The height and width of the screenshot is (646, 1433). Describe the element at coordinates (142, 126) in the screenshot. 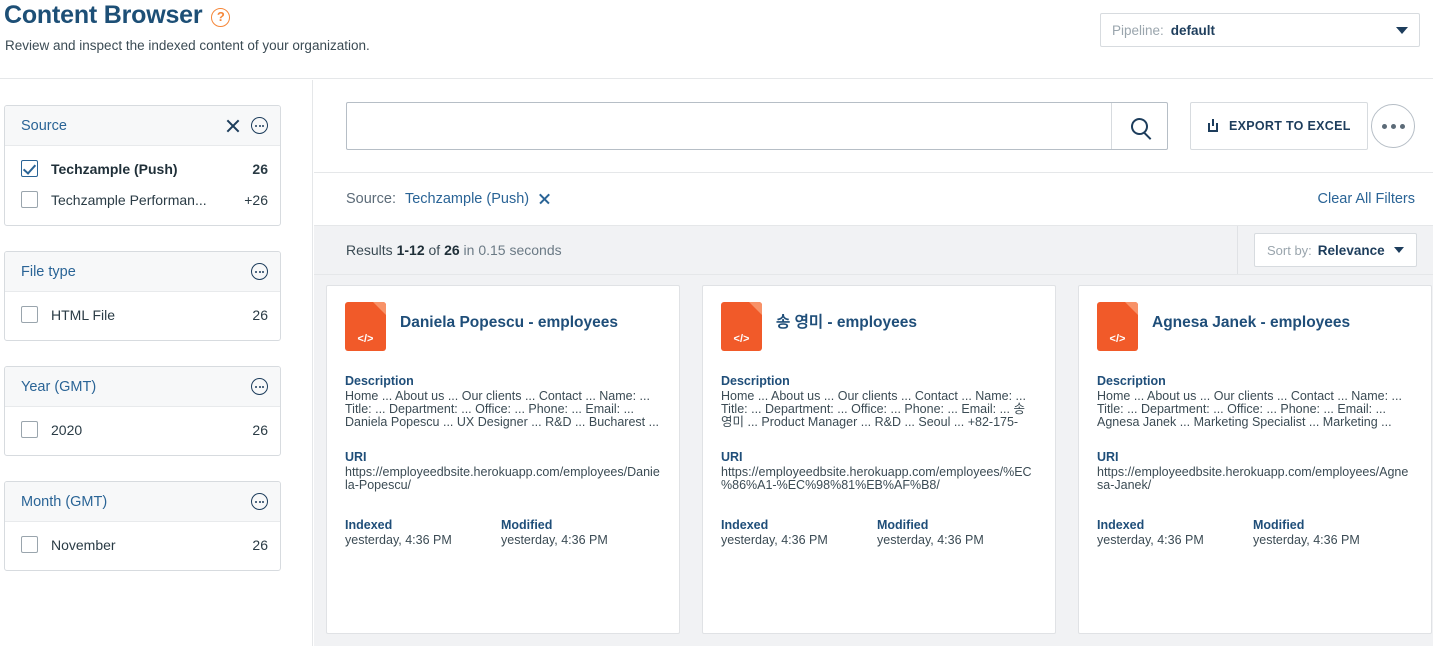

I see `facet-header: Source` at that location.